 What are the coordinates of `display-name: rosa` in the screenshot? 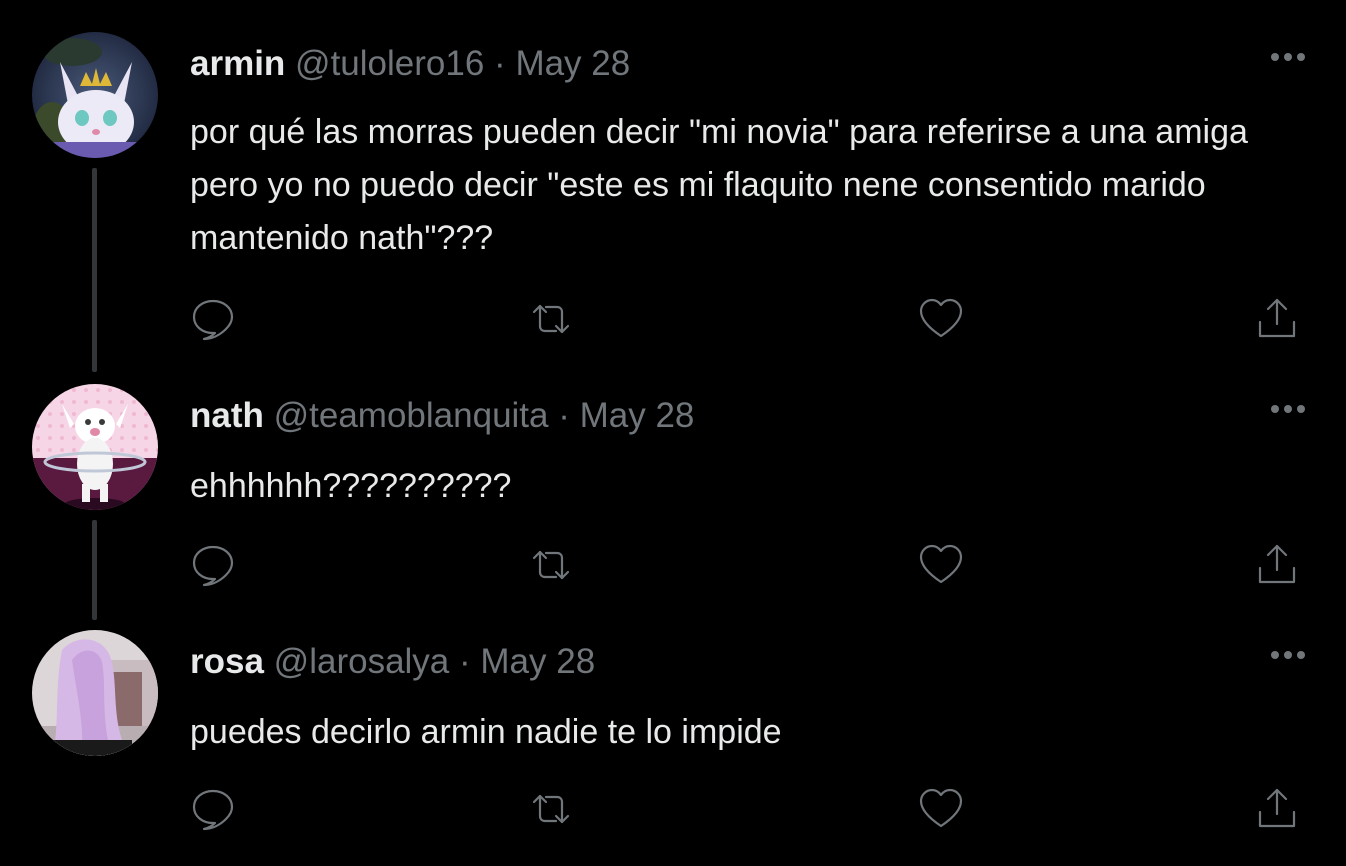 It's located at (227, 661).